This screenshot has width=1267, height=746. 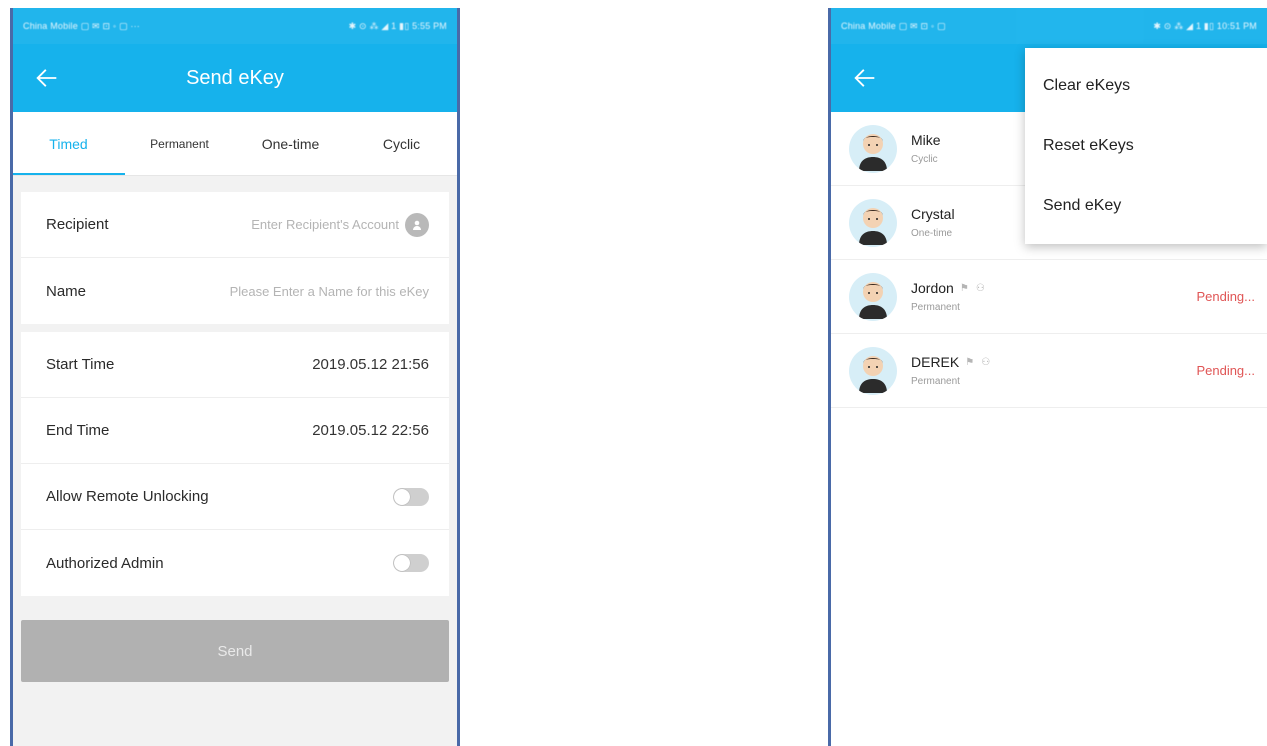 I want to click on end-time-row: End Time 2019.05.12 22:56, so click(x=235, y=431).